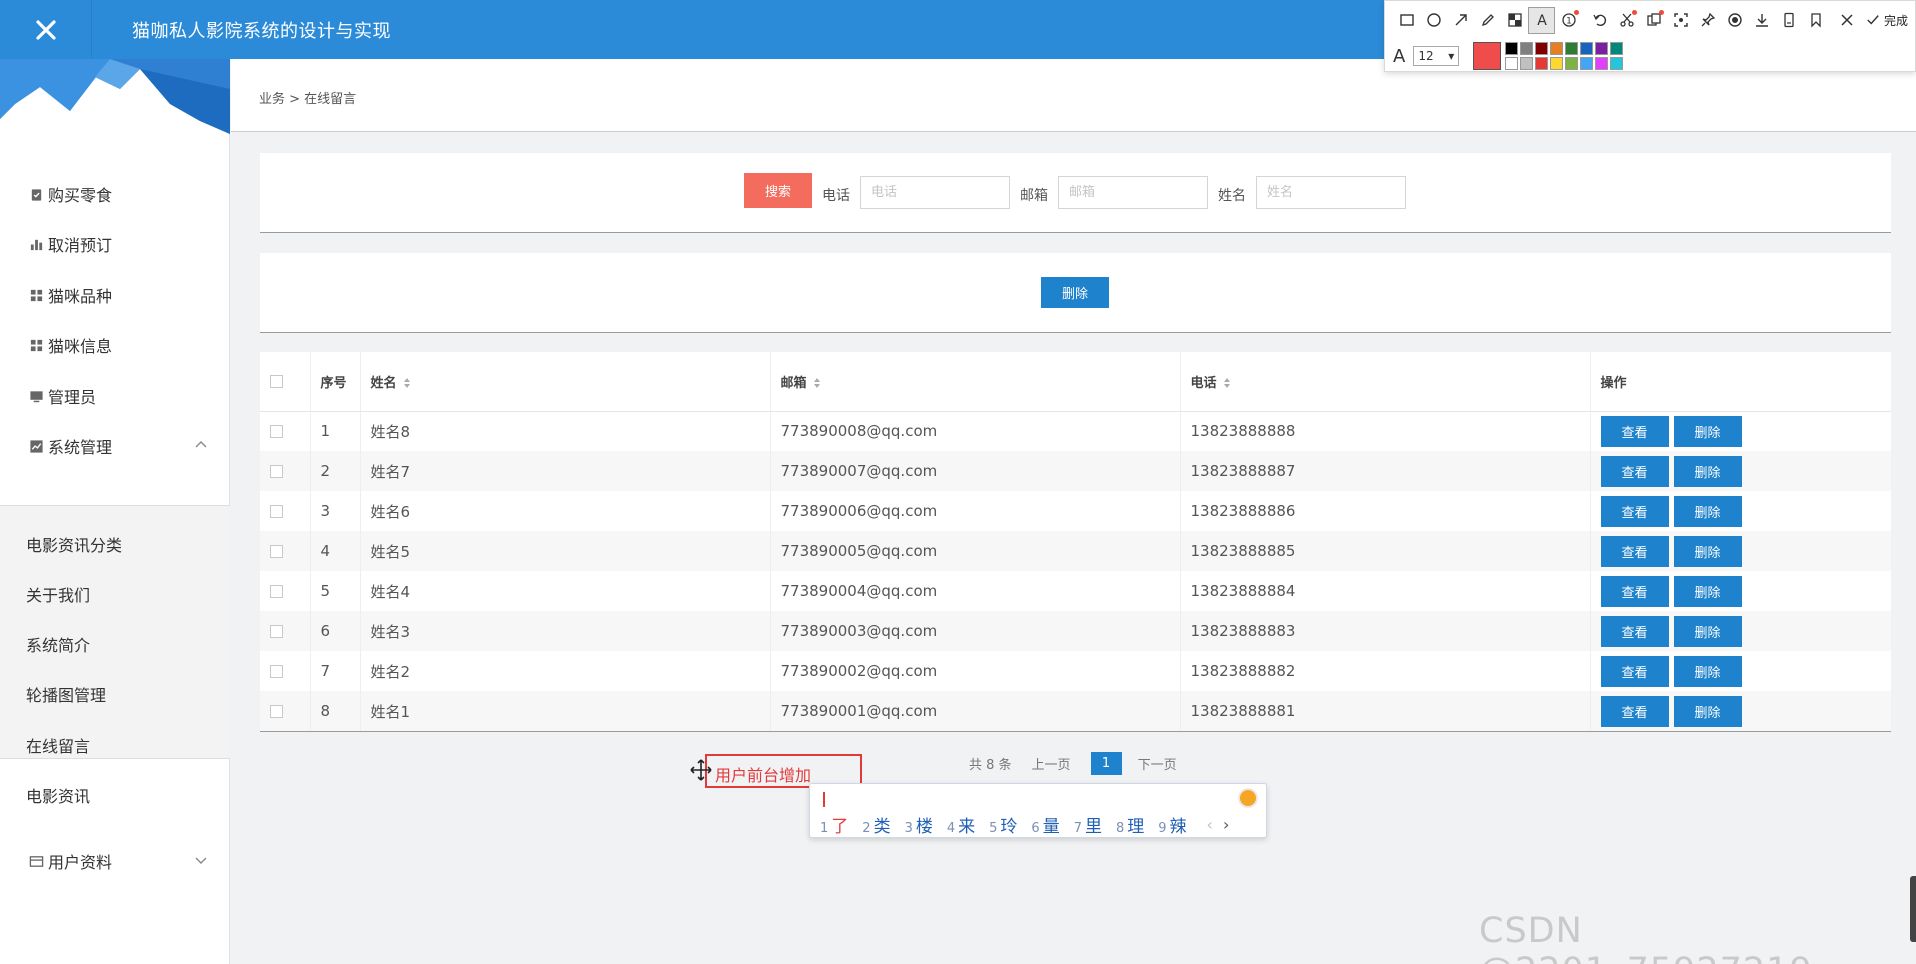 This screenshot has width=1916, height=964. What do you see at coordinates (46, 29) in the screenshot?
I see `close-menu-button` at bounding box center [46, 29].